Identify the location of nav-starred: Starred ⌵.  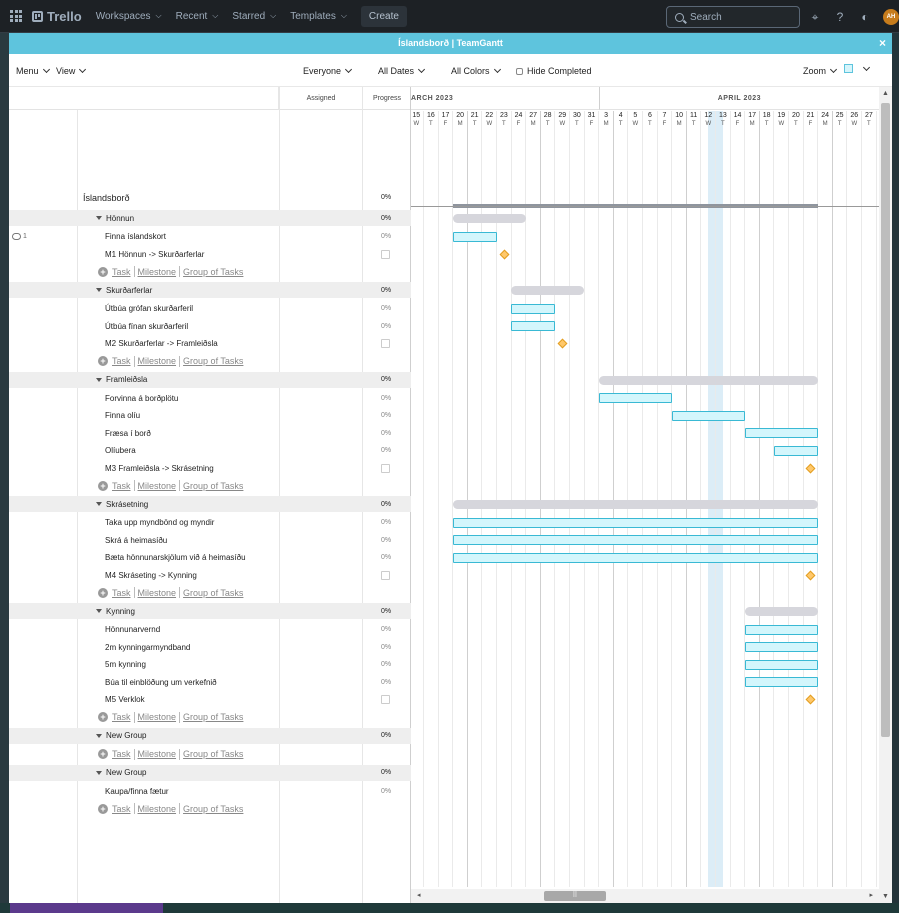
(254, 16).